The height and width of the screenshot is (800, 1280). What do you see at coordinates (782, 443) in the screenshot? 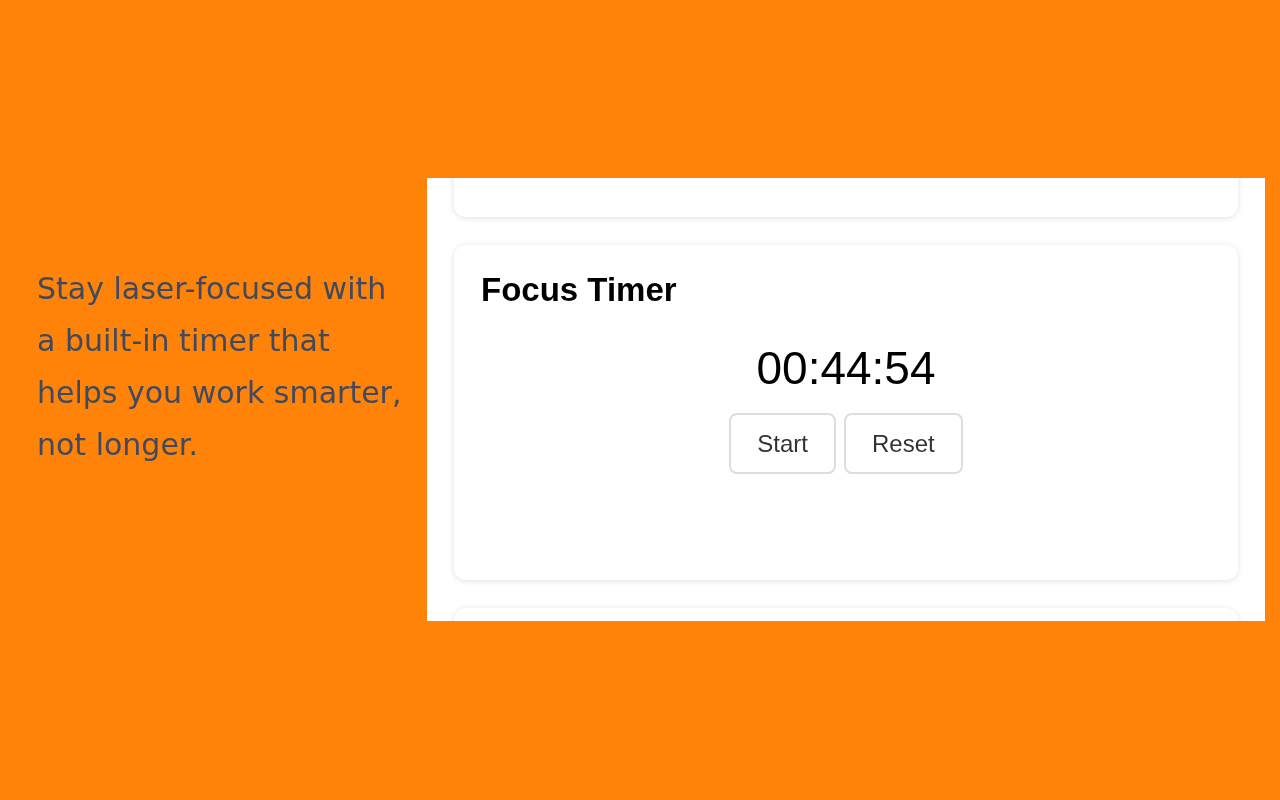
I see `start-button: Start` at bounding box center [782, 443].